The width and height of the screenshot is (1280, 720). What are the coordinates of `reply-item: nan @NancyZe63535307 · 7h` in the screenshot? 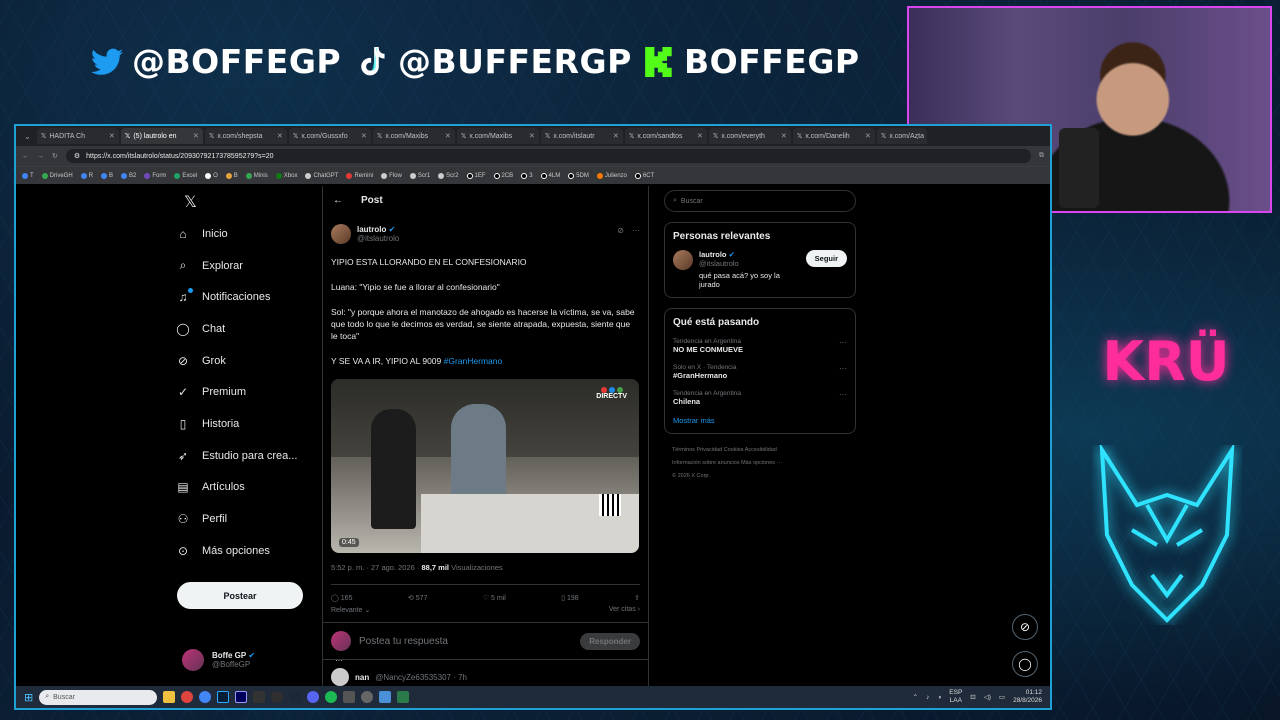 It's located at (399, 677).